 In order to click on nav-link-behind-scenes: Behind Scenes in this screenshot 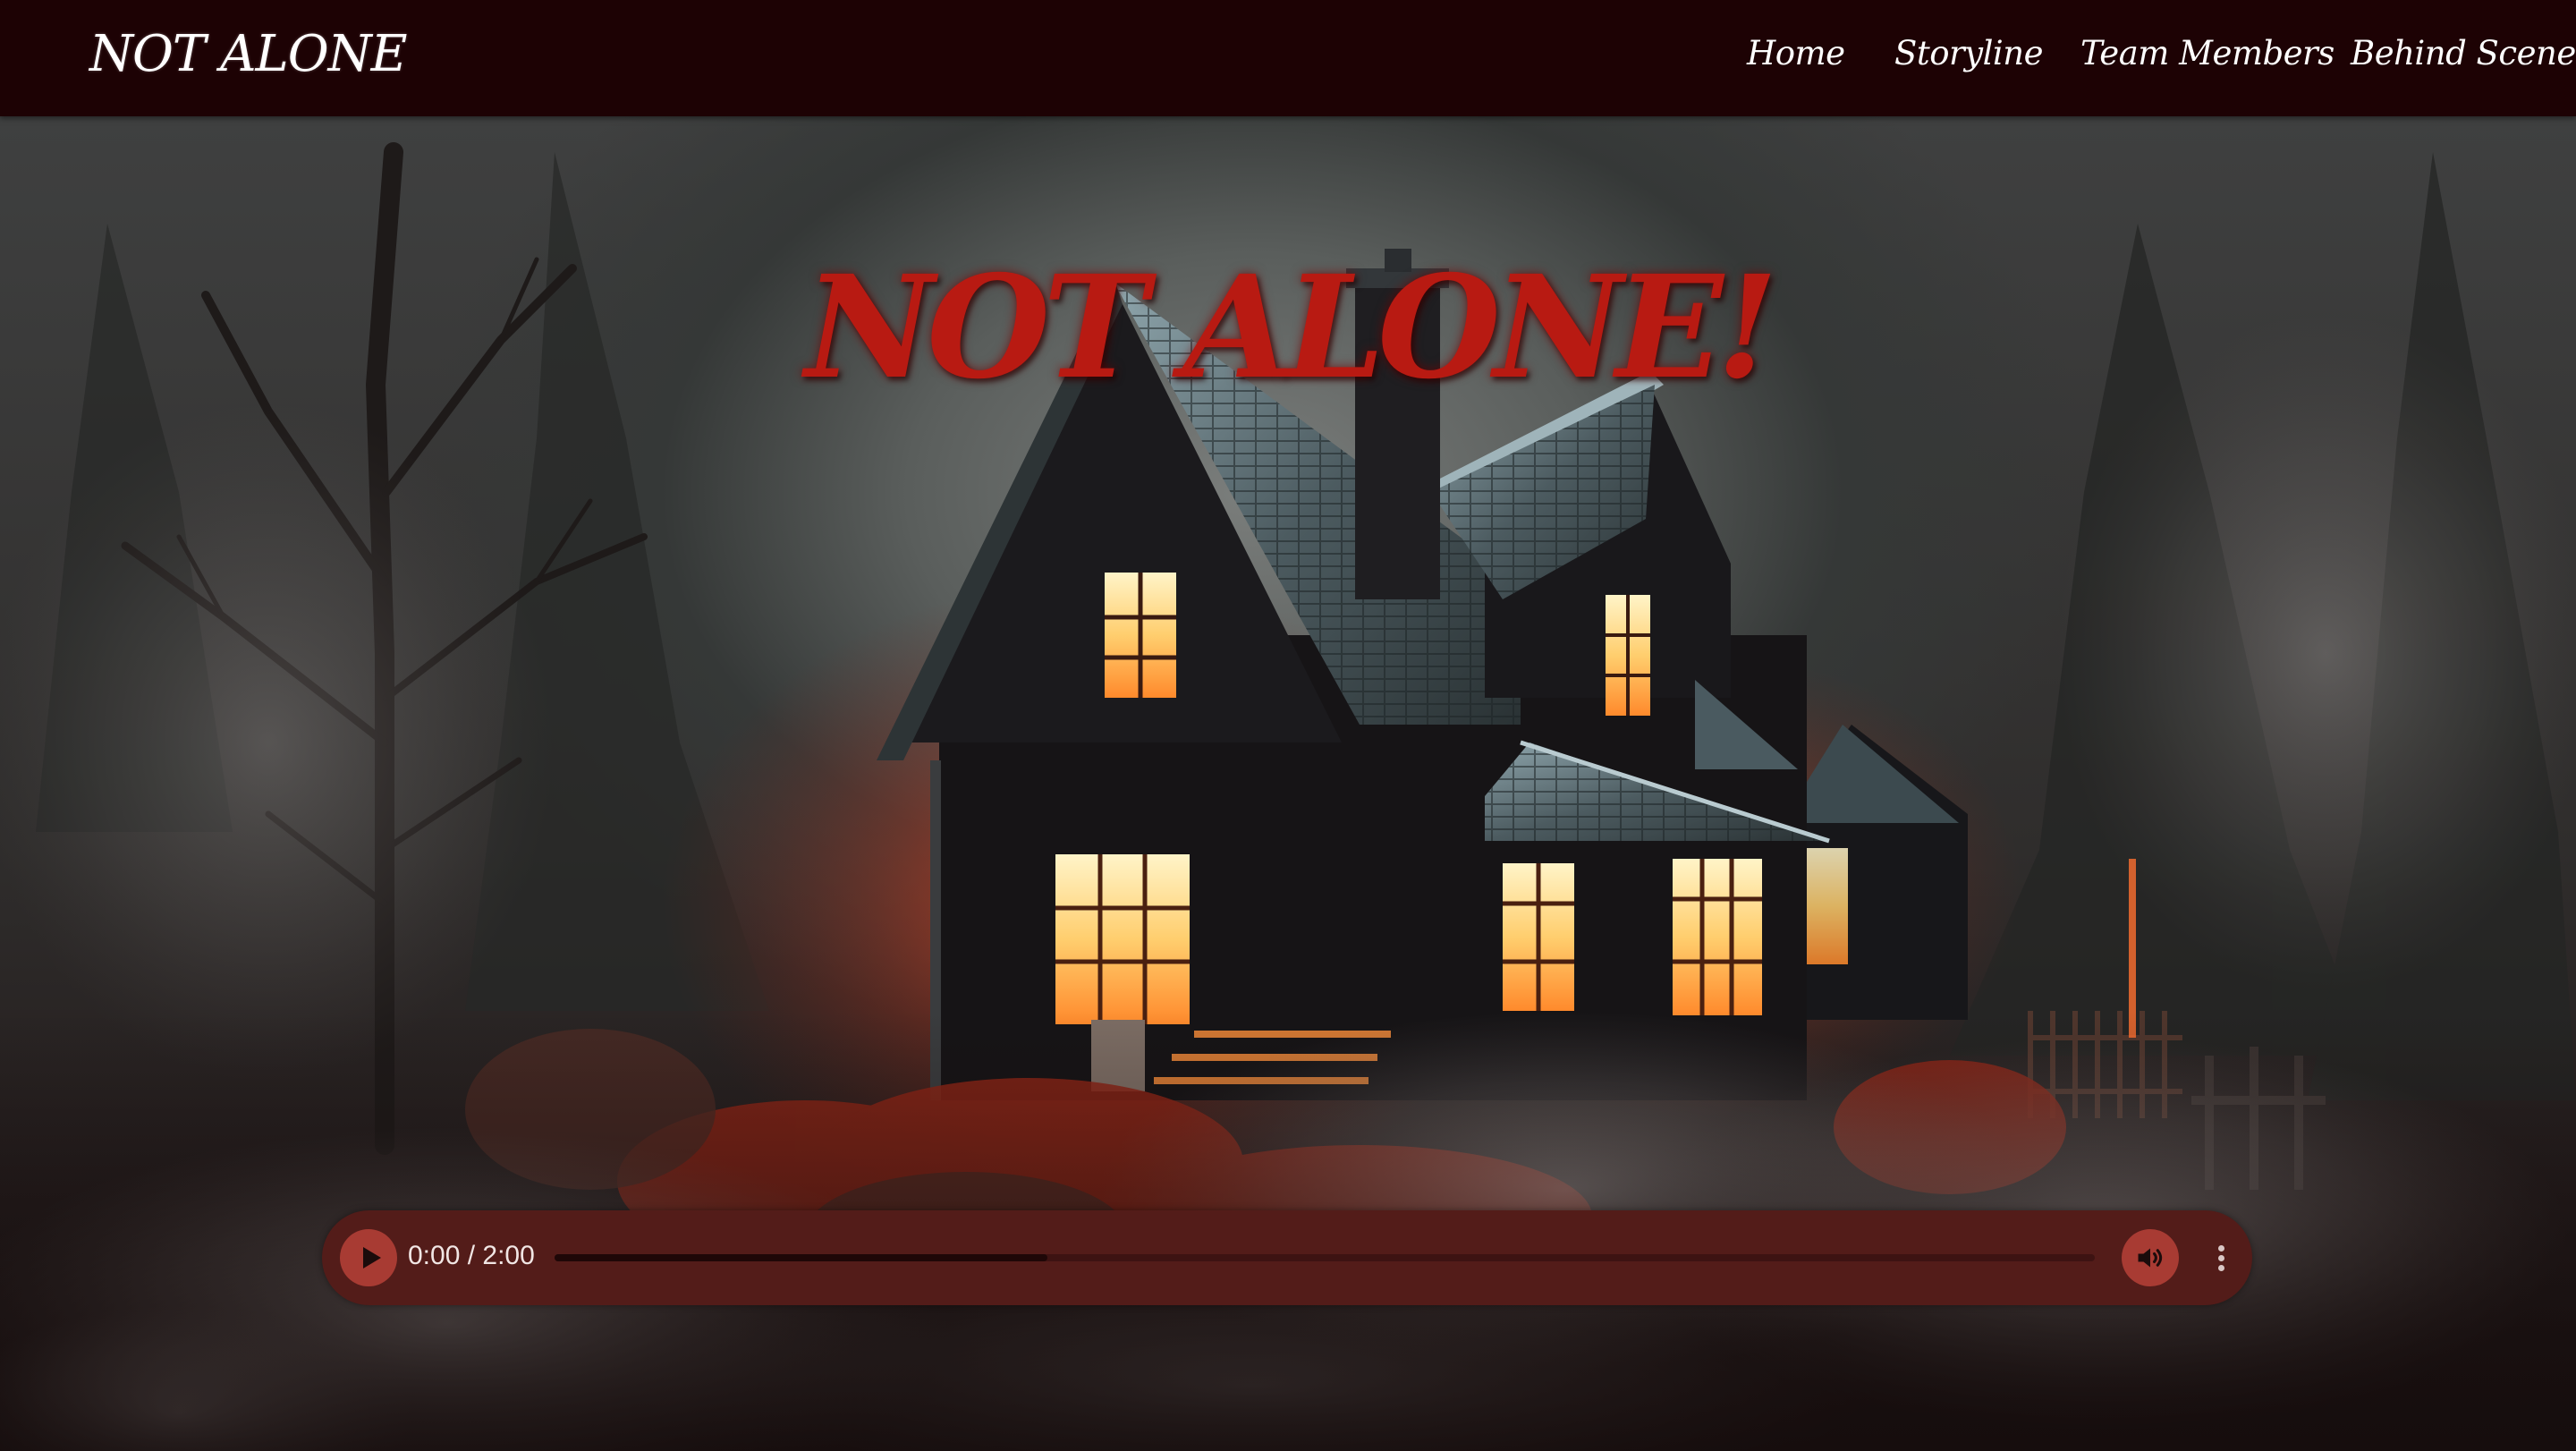, I will do `click(2463, 53)`.